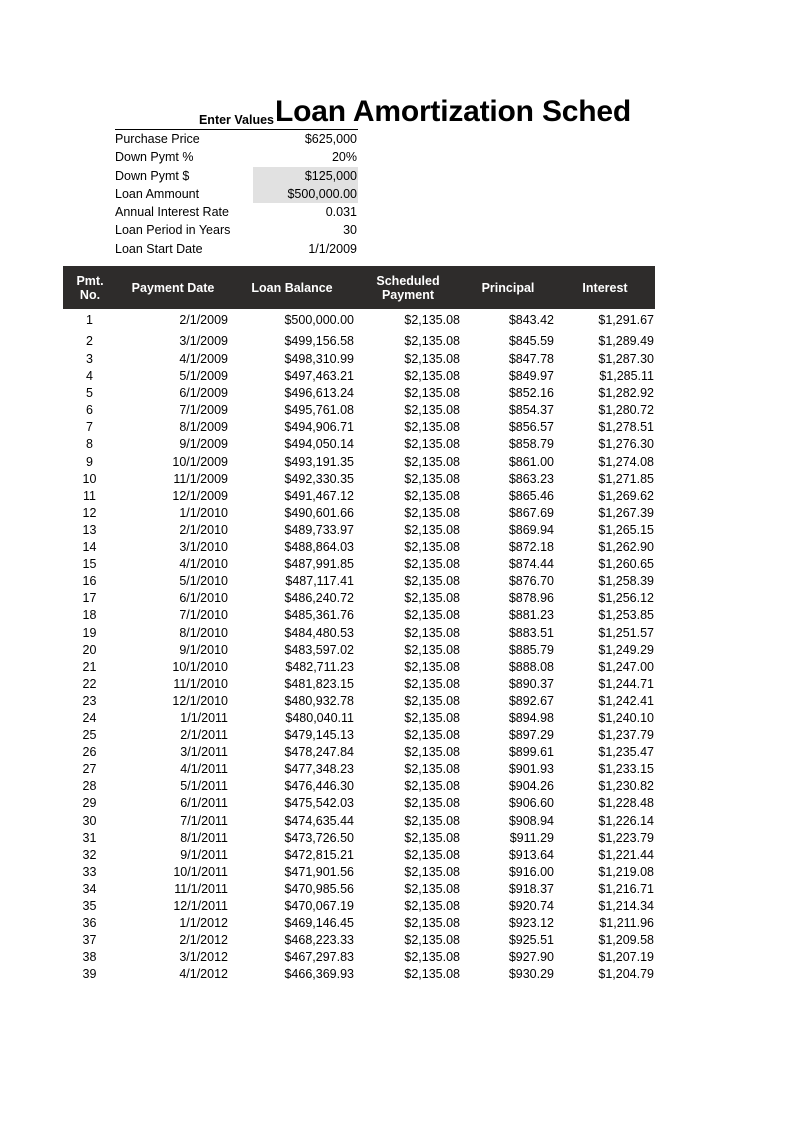 The width and height of the screenshot is (795, 1124). Describe the element at coordinates (508, 565) in the screenshot. I see `cell-principal: $874.44` at that location.